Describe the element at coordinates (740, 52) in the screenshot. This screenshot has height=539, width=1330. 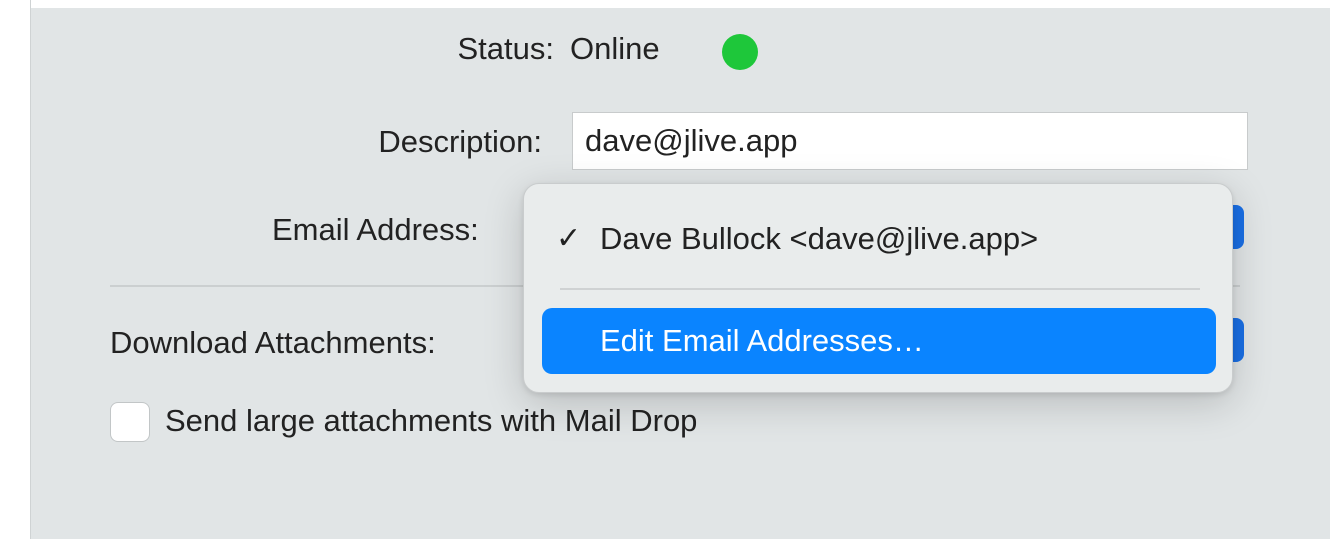
I see `status-online-indicator` at that location.